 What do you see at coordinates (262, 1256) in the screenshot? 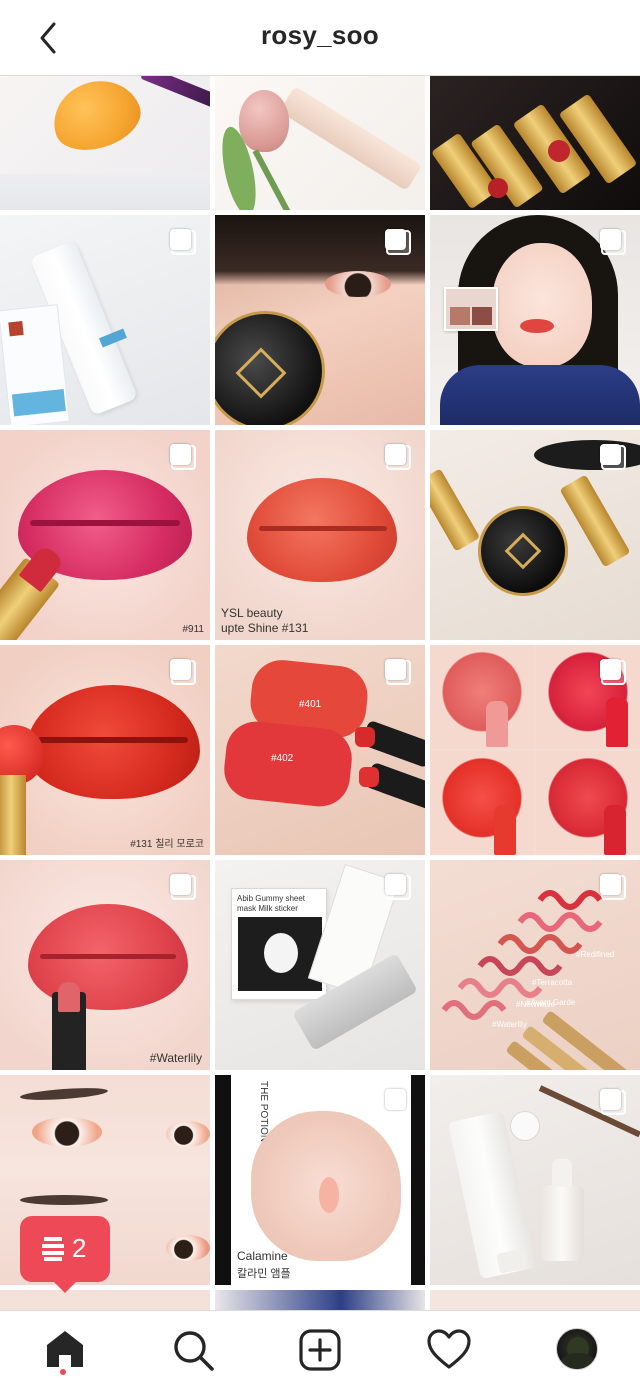
I see `post-caption: Calamine` at bounding box center [262, 1256].